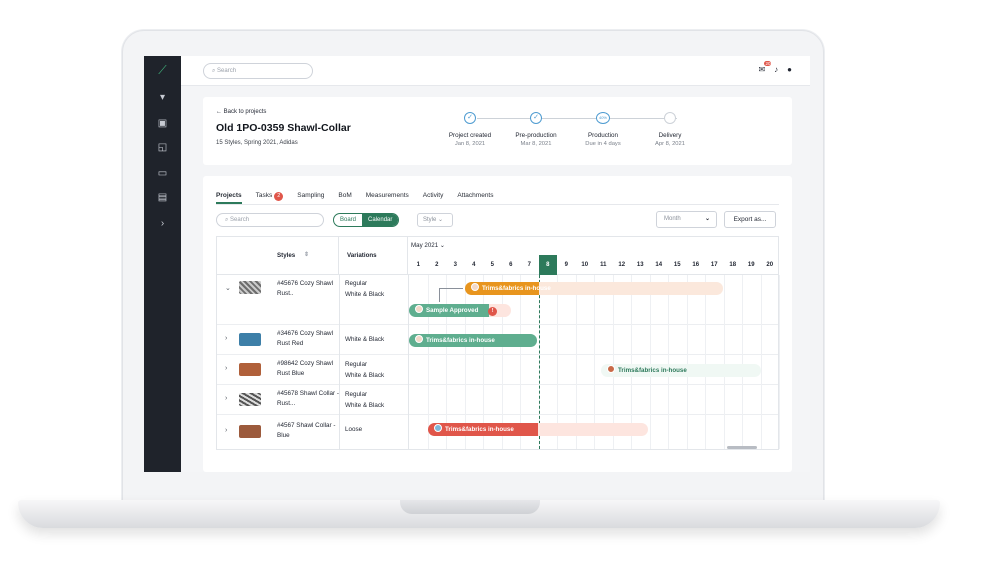 This screenshot has height=563, width=1000. What do you see at coordinates (493, 311) in the screenshot?
I see `alert-badge: !` at bounding box center [493, 311].